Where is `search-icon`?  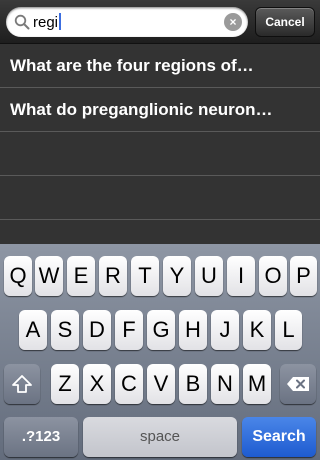 search-icon is located at coordinates (22, 22).